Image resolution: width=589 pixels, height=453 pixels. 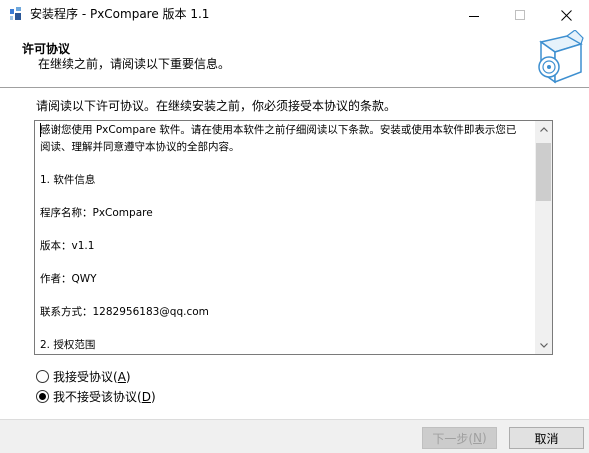 I want to click on app-icon, so click(x=15, y=13).